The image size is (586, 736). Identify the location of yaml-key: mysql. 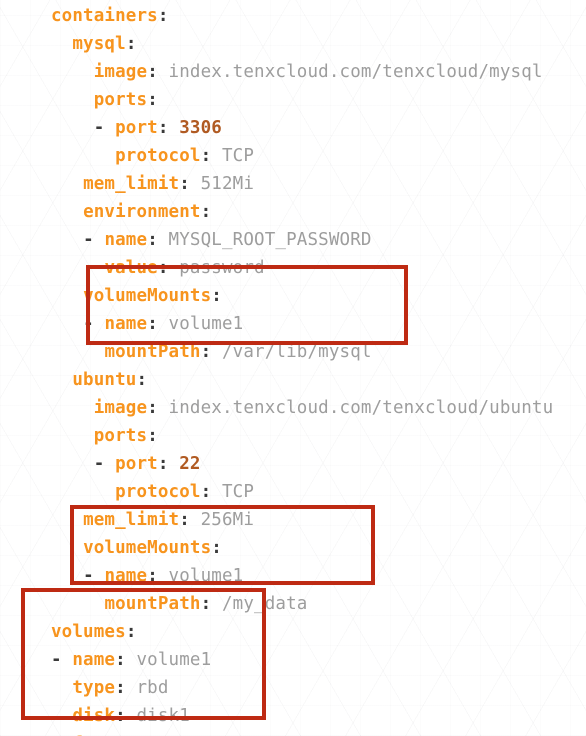
(99, 44).